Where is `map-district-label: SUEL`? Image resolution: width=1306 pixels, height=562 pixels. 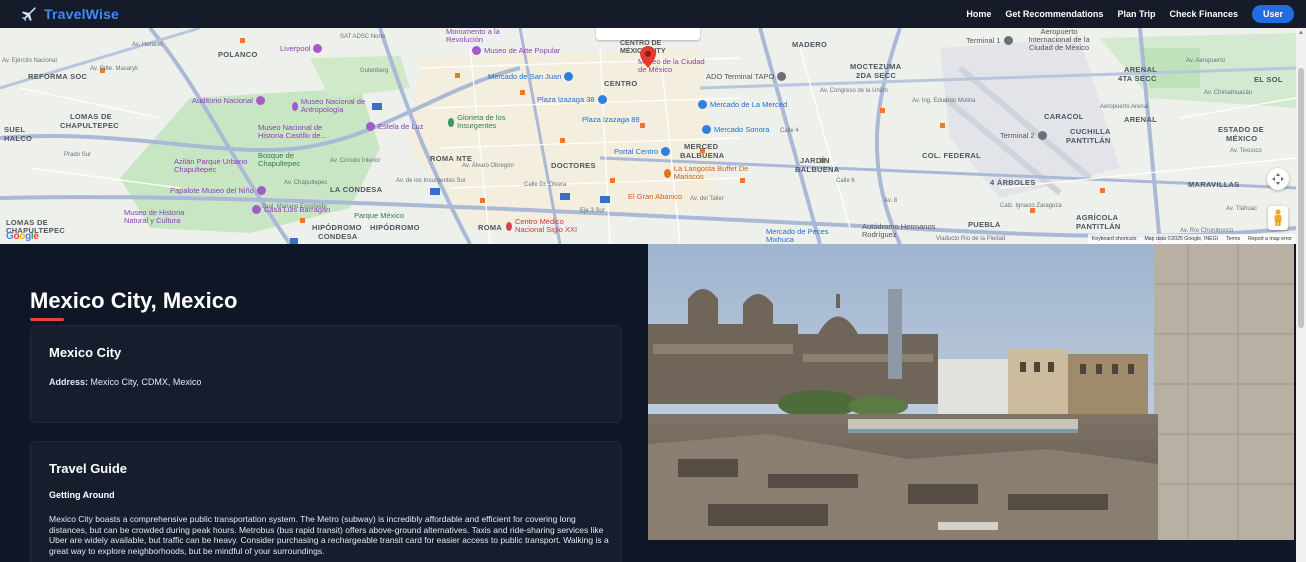
map-district-label: SUEL is located at coordinates (15, 129).